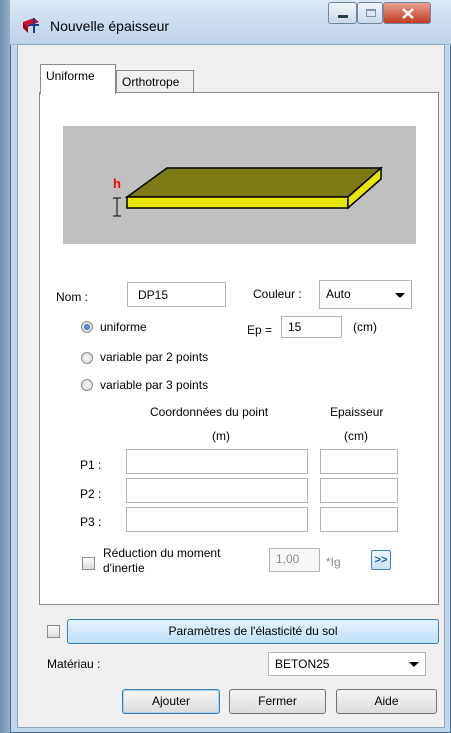 This screenshot has height=733, width=451. What do you see at coordinates (356, 436) in the screenshot?
I see `epaisseur-unit: (cm)` at bounding box center [356, 436].